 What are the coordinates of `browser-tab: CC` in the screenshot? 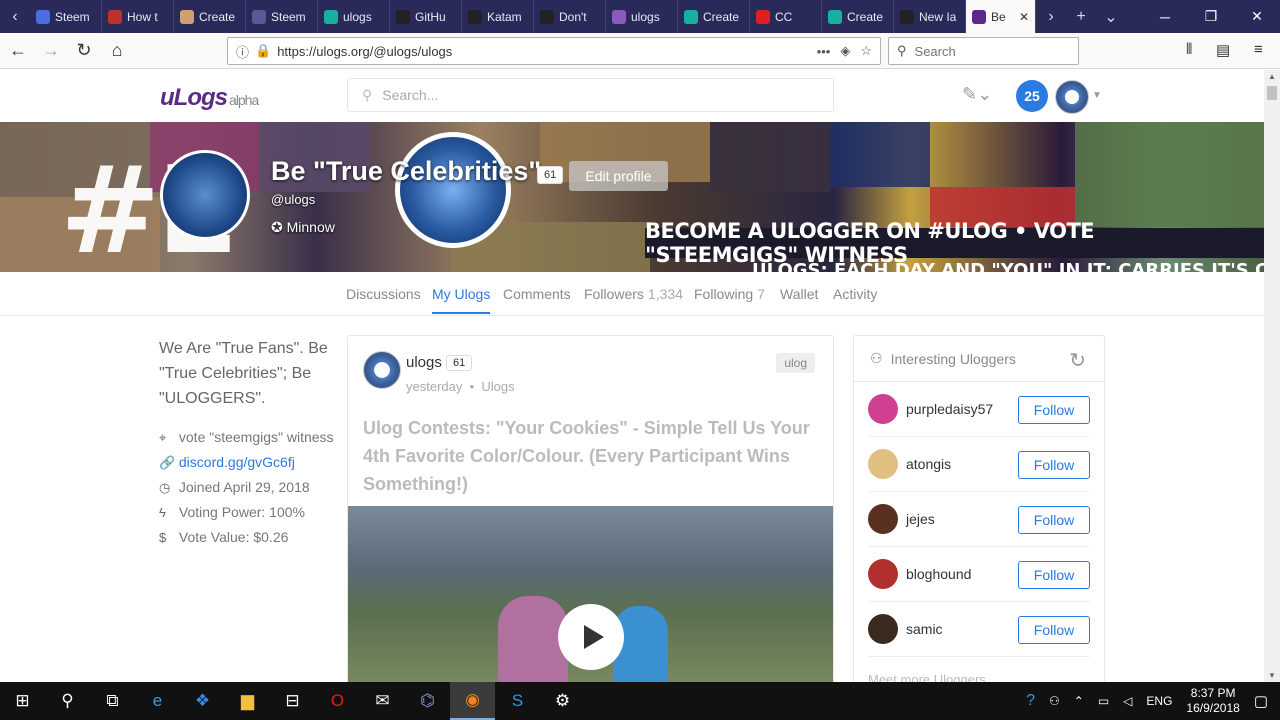 It's located at (786, 16).